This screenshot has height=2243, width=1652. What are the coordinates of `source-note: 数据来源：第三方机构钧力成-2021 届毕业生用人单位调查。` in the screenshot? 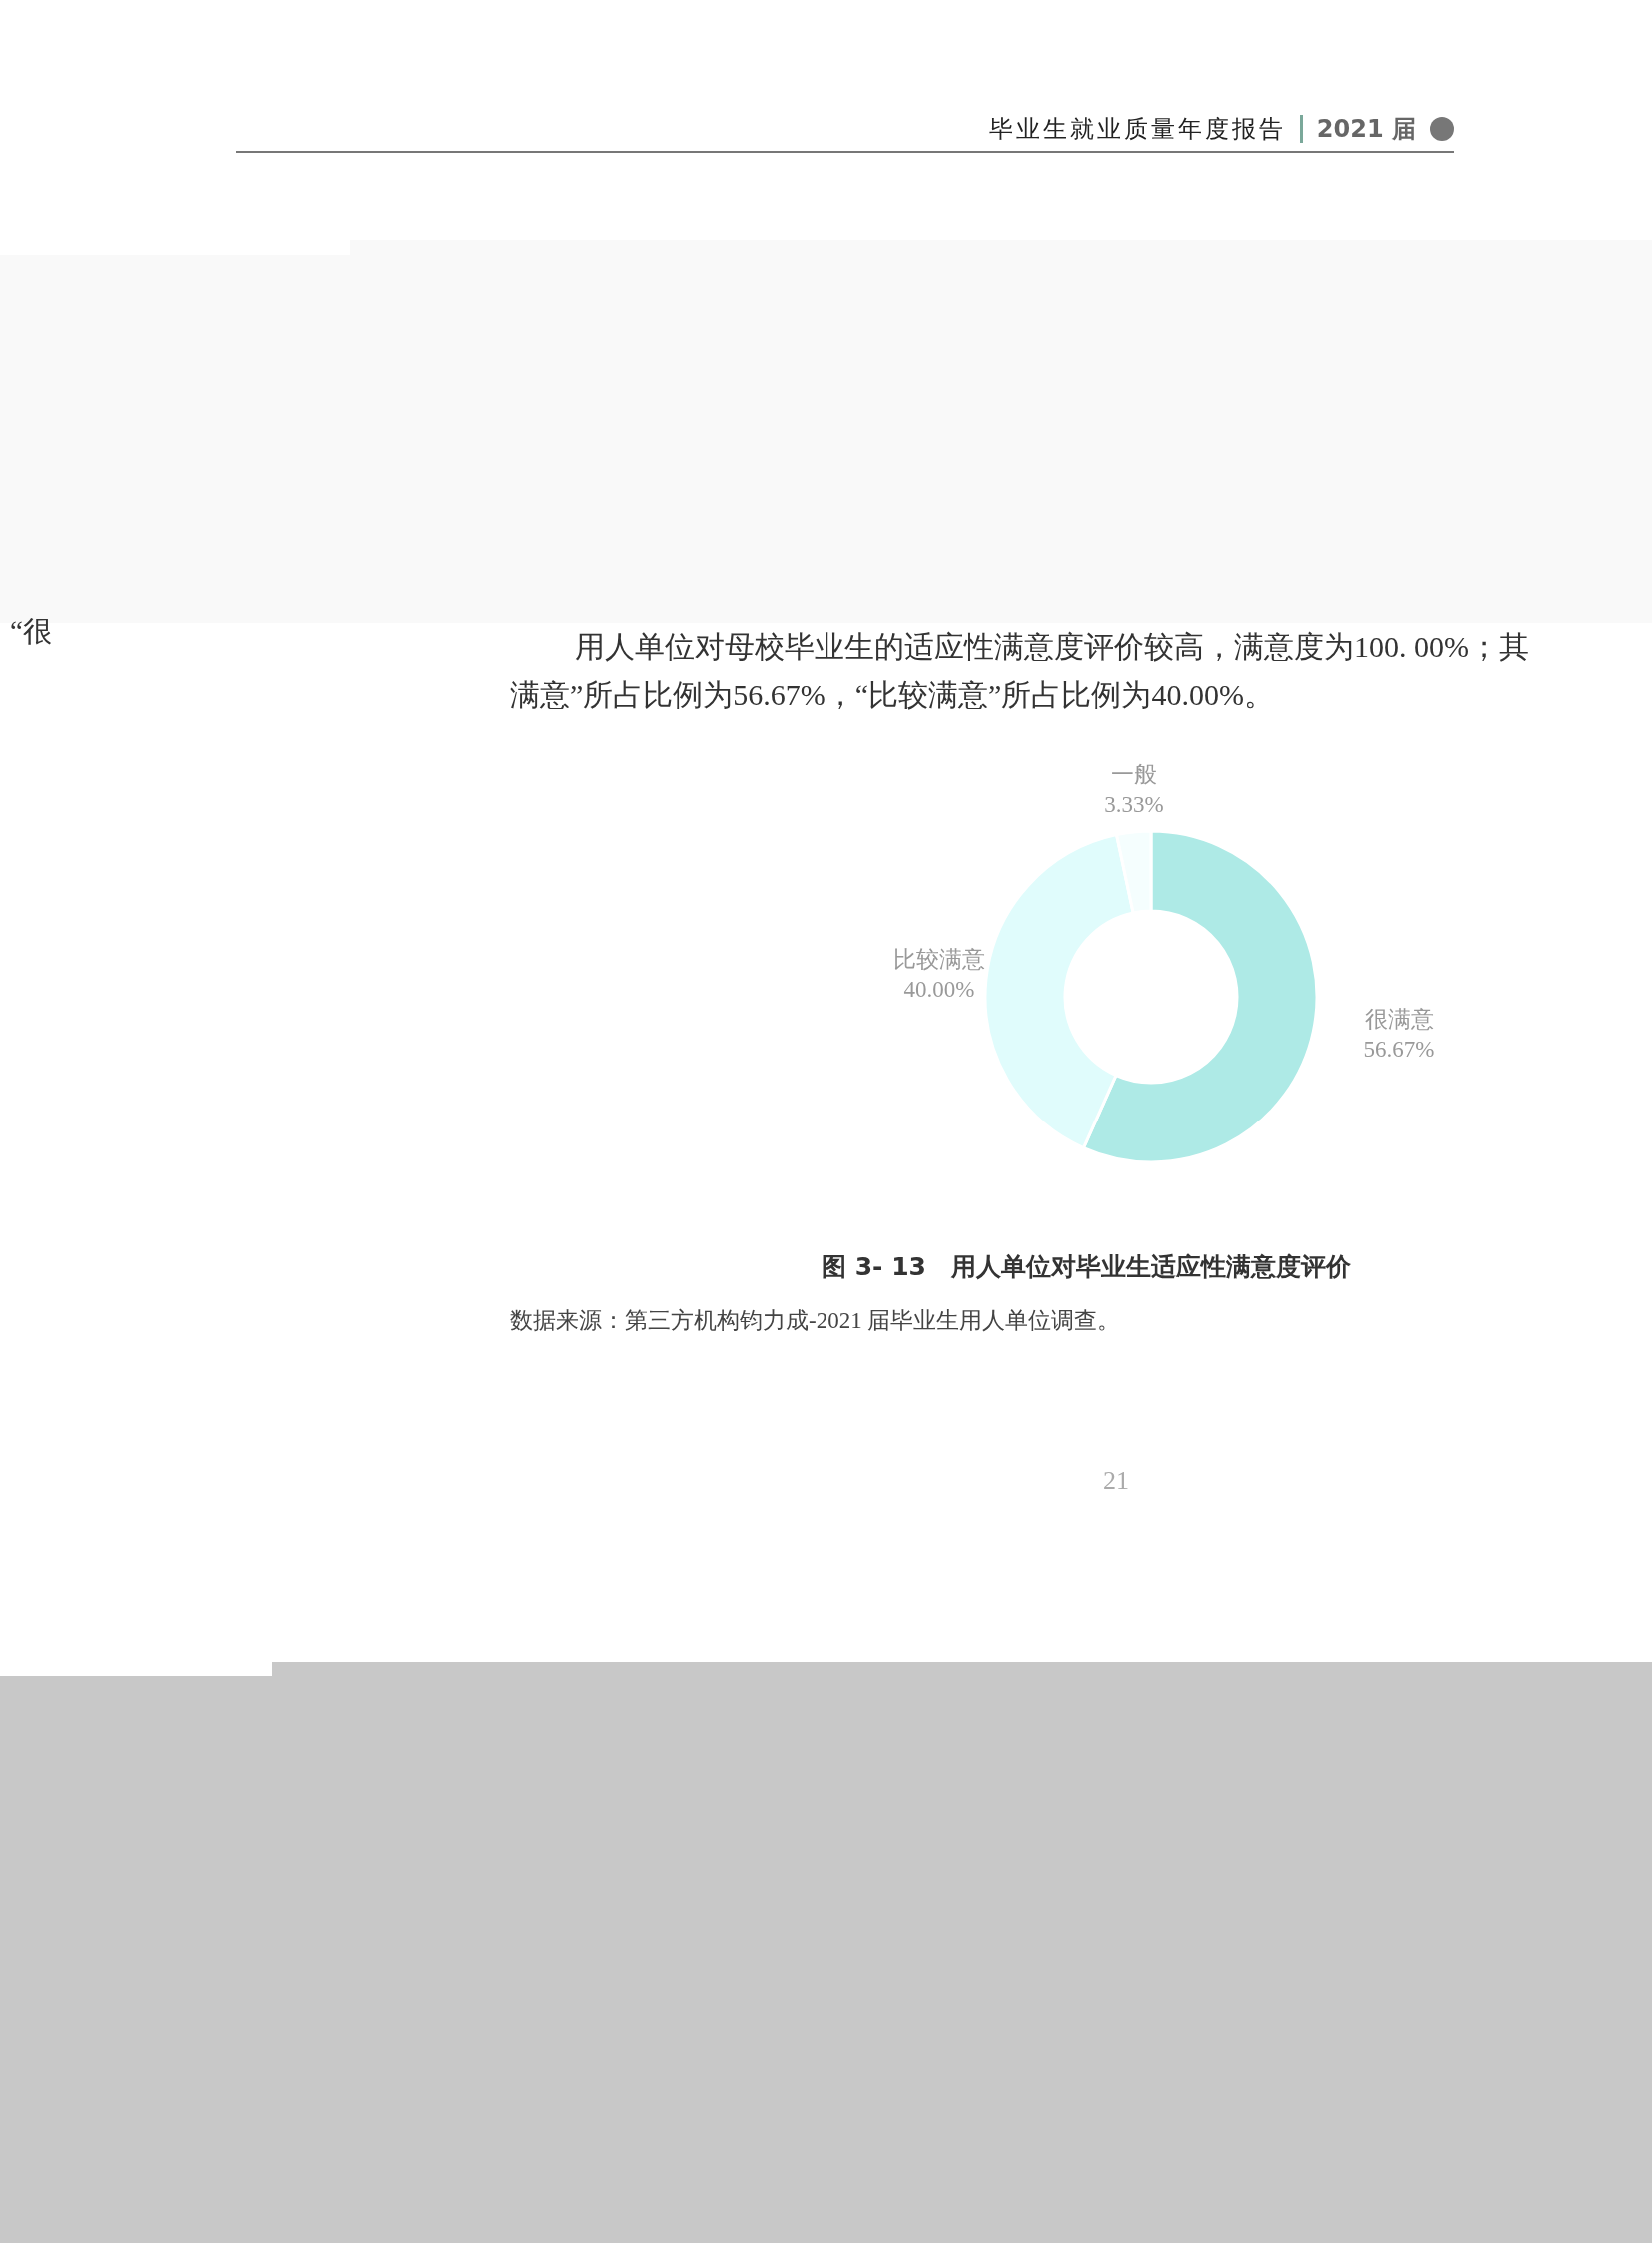 It's located at (816, 1321).